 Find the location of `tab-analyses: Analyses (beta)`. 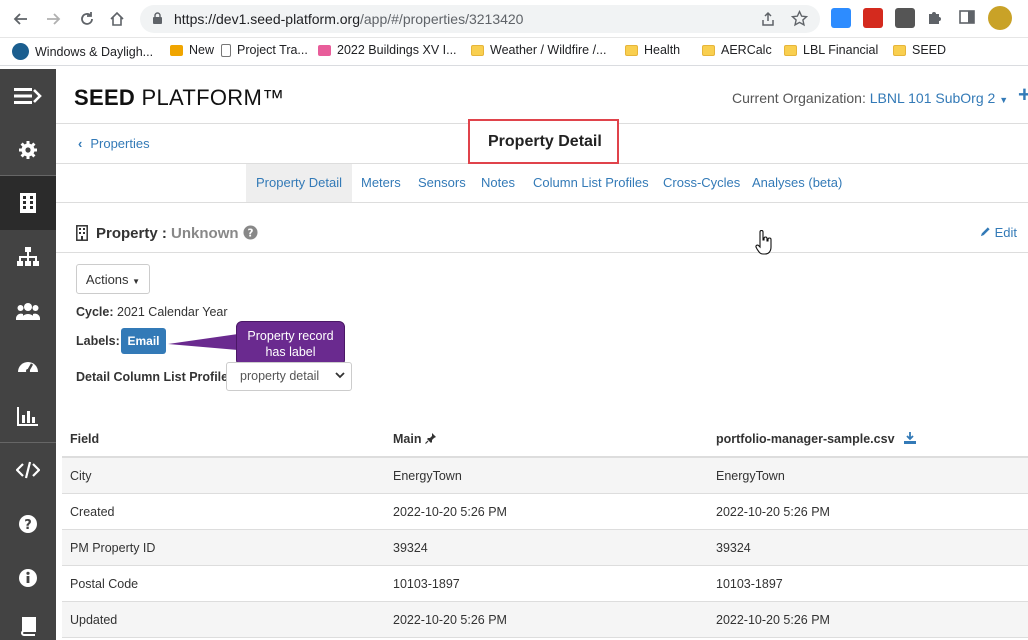

tab-analyses: Analyses (beta) is located at coordinates (797, 183).